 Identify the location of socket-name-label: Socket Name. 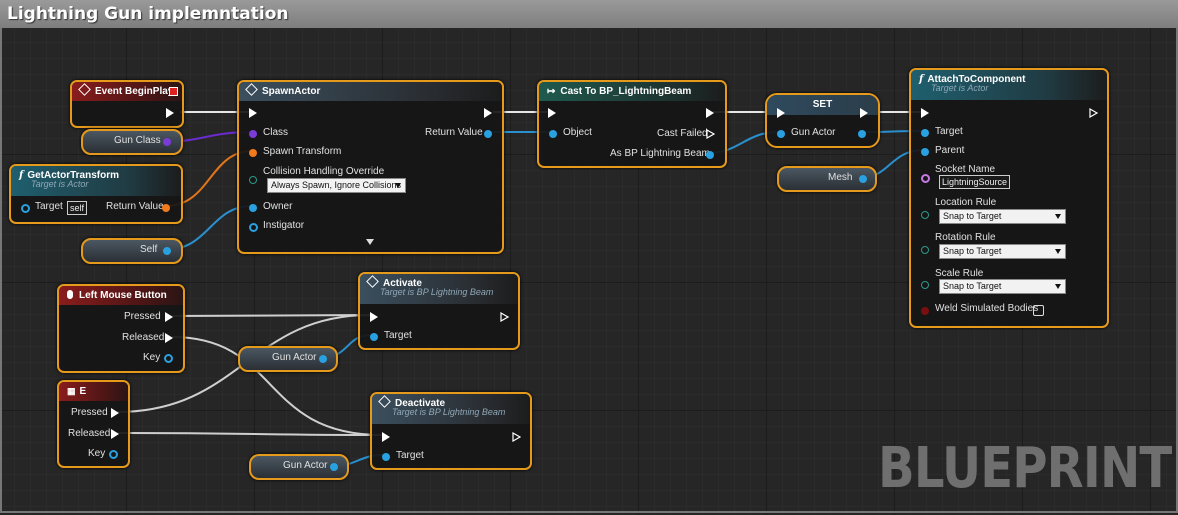
(965, 169).